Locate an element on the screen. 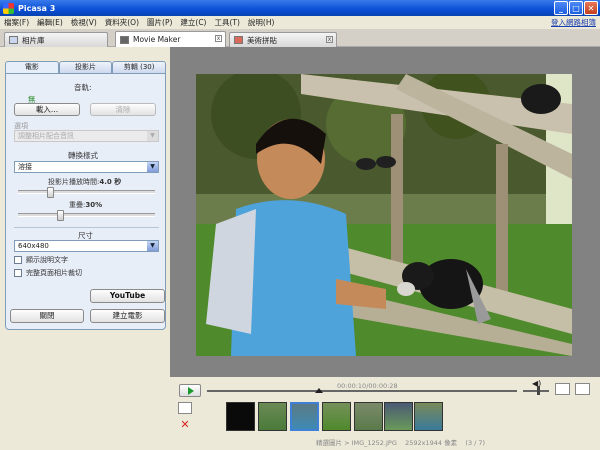  tab-library-label: 相片庫 is located at coordinates (33, 40).